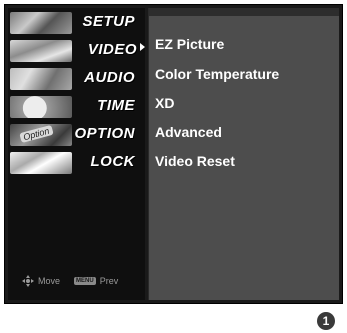  Describe the element at coordinates (244, 12) in the screenshot. I see `submenu-header-bar` at that location.